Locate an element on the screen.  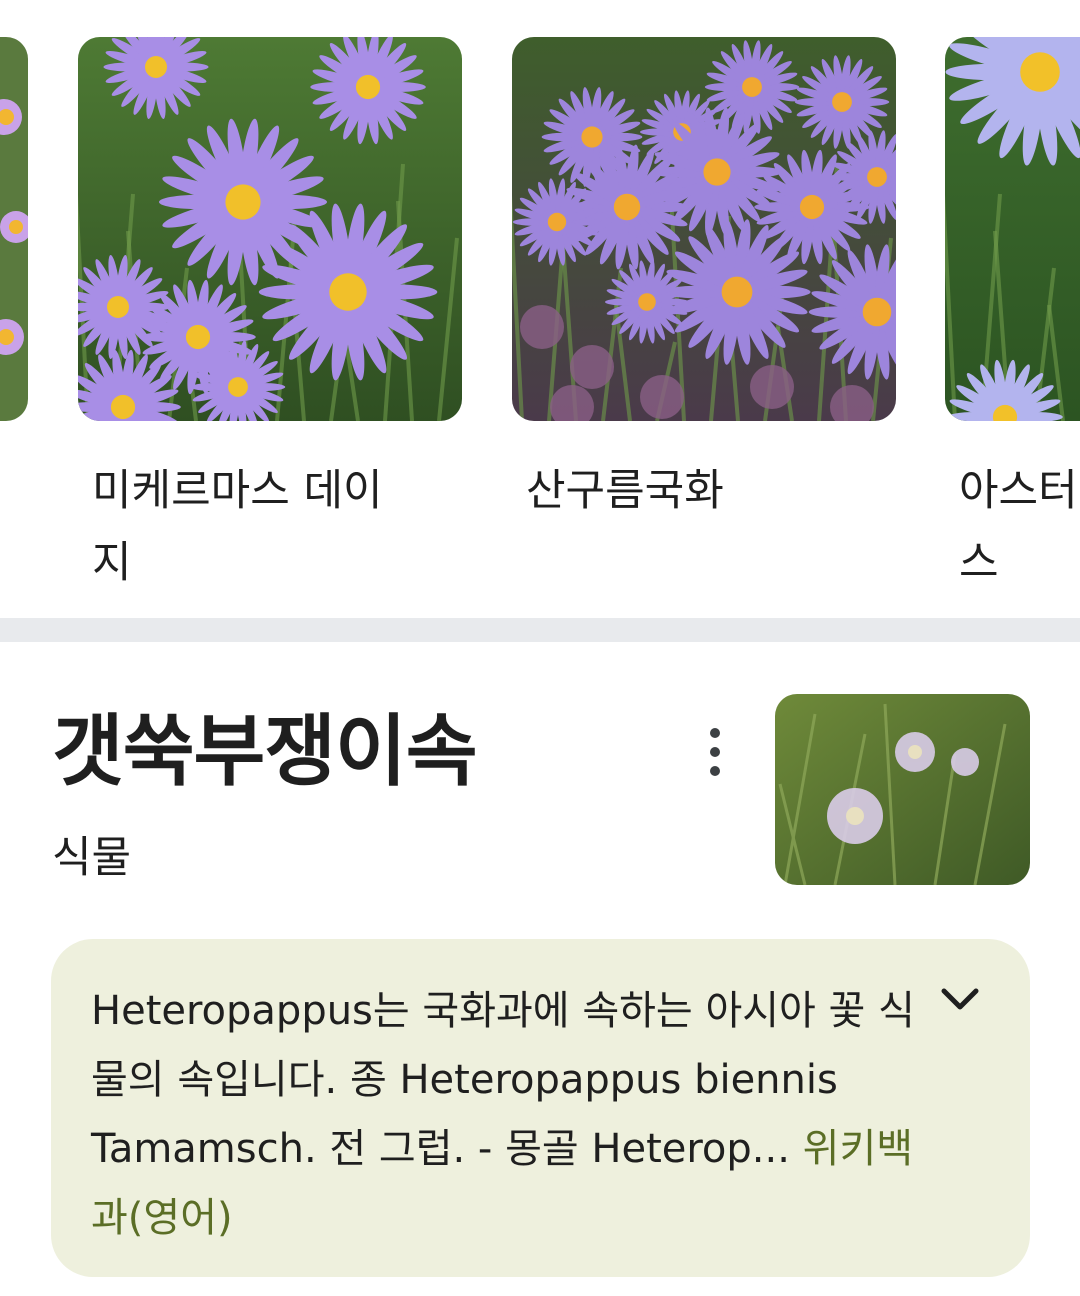
carousel-card-aster: 아스터 스 is located at coordinates (1012, 312).